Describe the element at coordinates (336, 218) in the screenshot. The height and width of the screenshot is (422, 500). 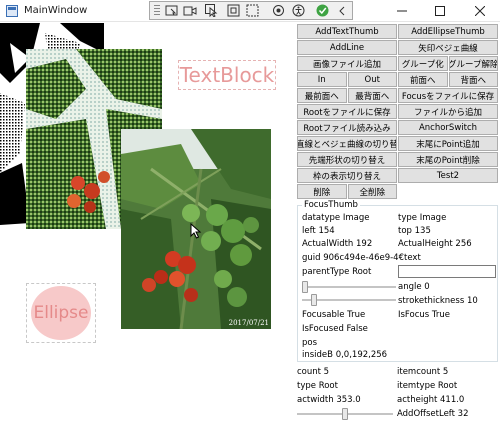
I see `datatype-label: datatype Image` at that location.